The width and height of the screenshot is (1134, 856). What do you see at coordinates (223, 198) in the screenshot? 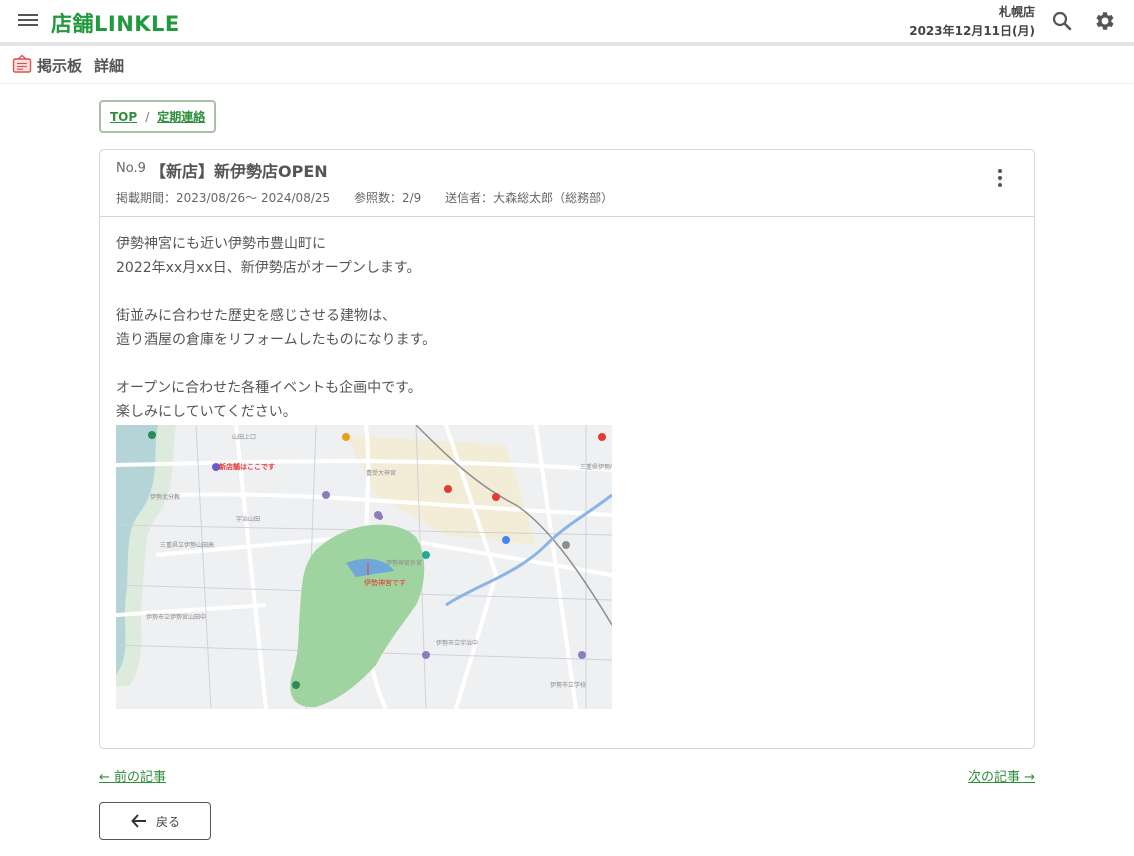
I see `post-period: 掲載期間：2023/08/26～ 2024/08/25` at bounding box center [223, 198].